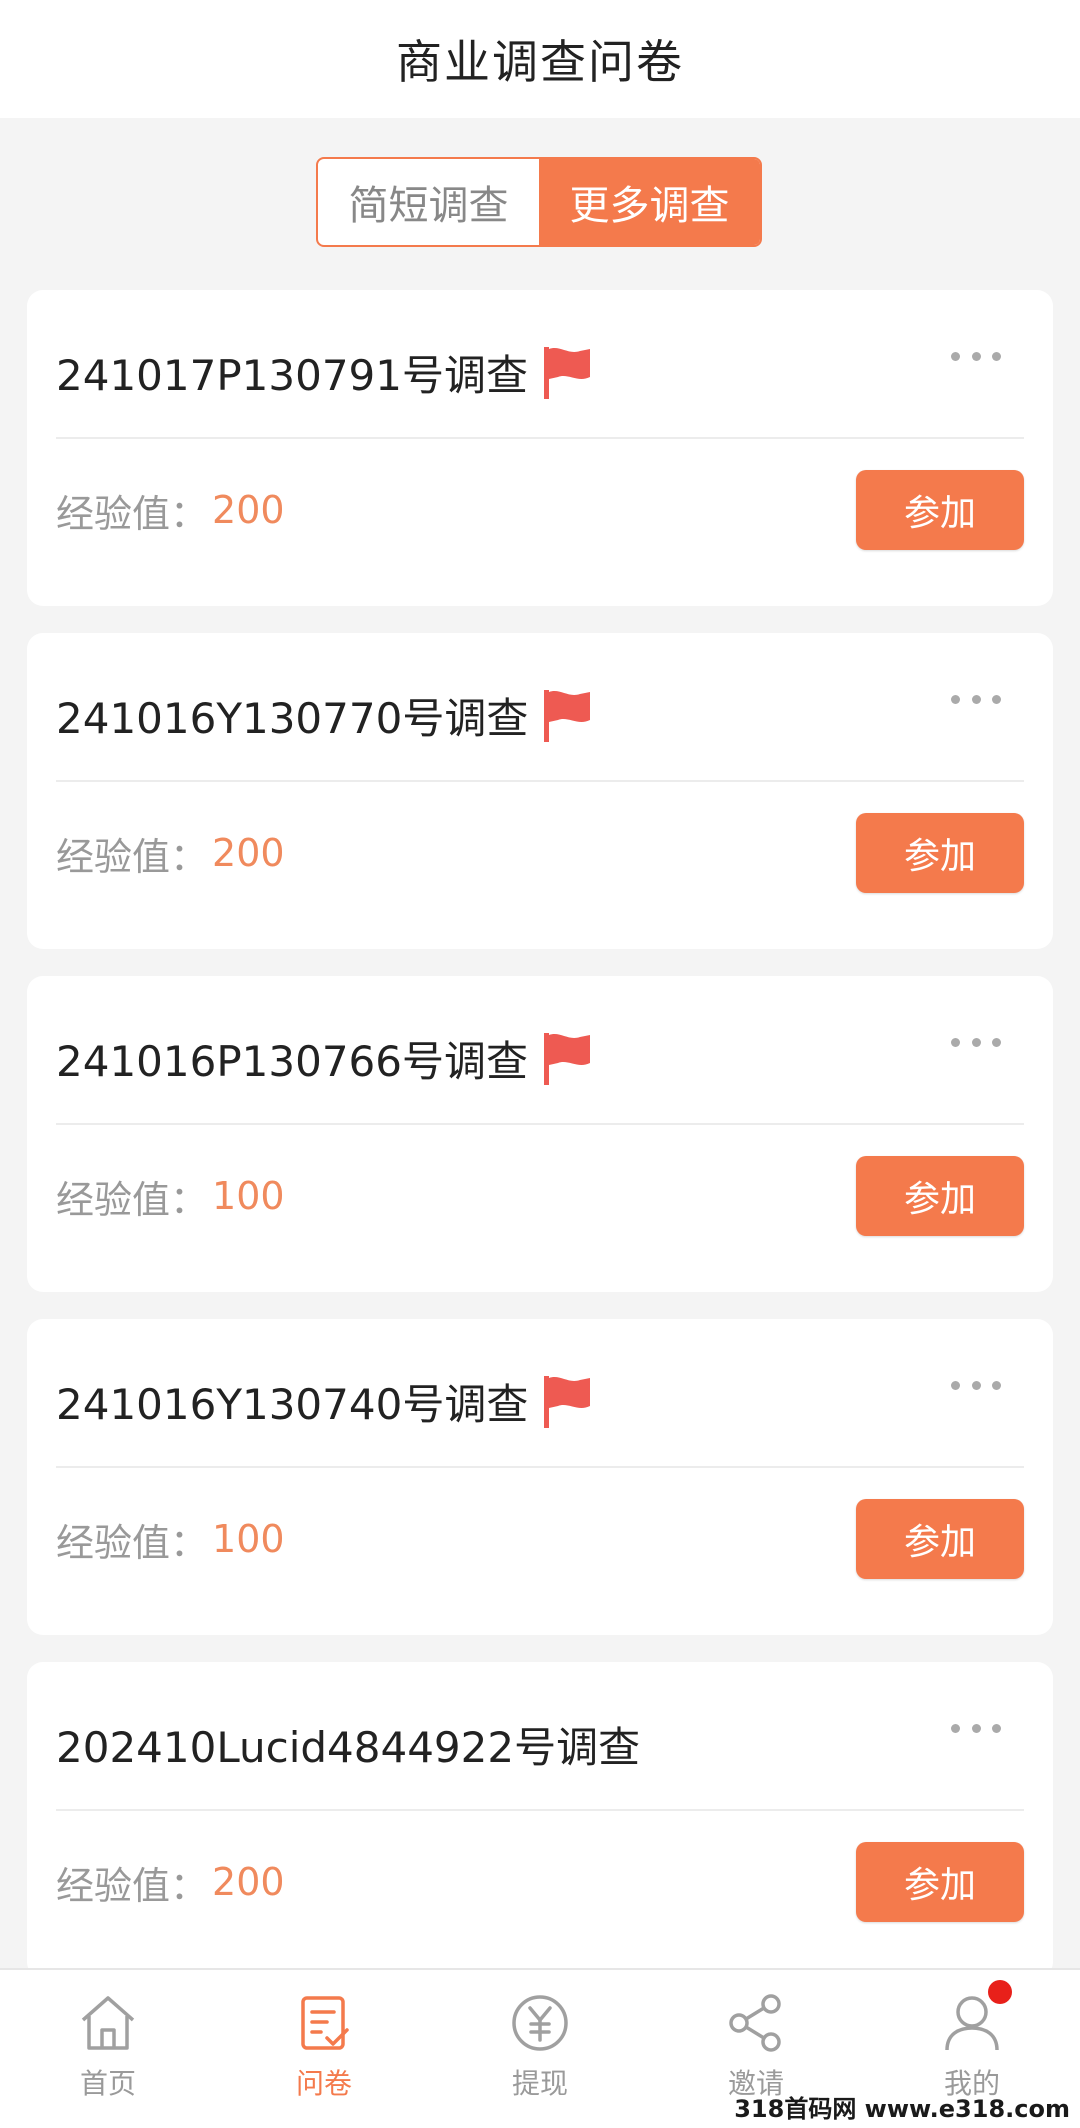 The height and width of the screenshot is (2128, 1080). What do you see at coordinates (108, 2023) in the screenshot?
I see `home-icon` at bounding box center [108, 2023].